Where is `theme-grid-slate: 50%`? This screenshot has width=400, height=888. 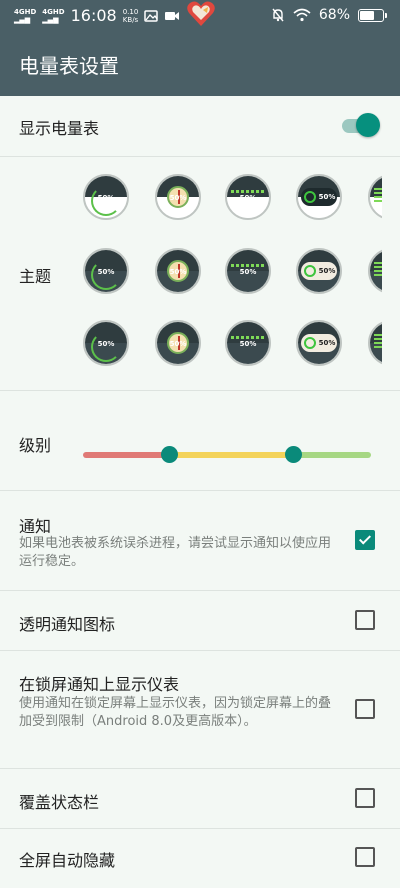 theme-grid-slate: 50% is located at coordinates (375, 343).